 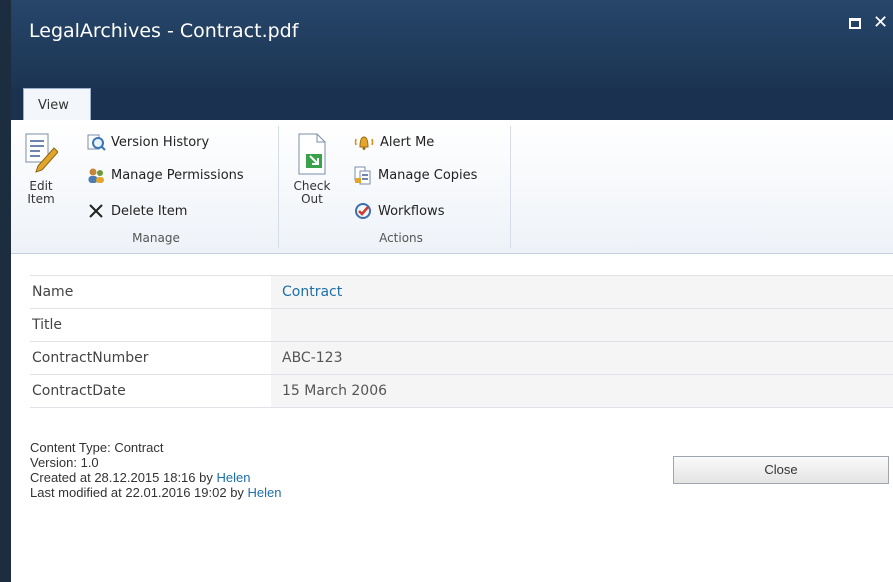 I want to click on actions-group-label: Actions, so click(x=401, y=238).